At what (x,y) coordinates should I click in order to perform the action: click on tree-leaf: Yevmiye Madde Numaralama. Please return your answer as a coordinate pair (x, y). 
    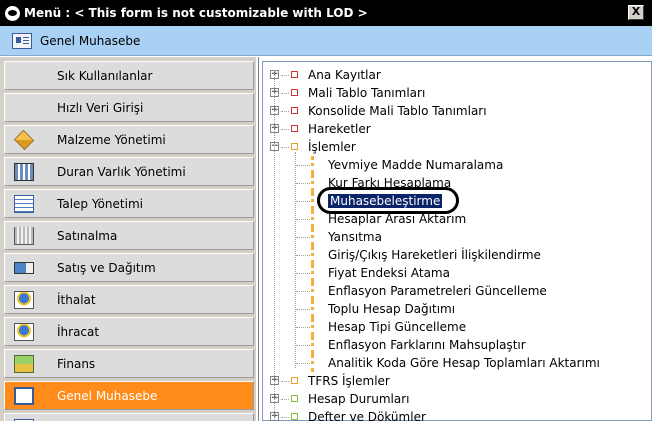
    Looking at the image, I should click on (415, 165).